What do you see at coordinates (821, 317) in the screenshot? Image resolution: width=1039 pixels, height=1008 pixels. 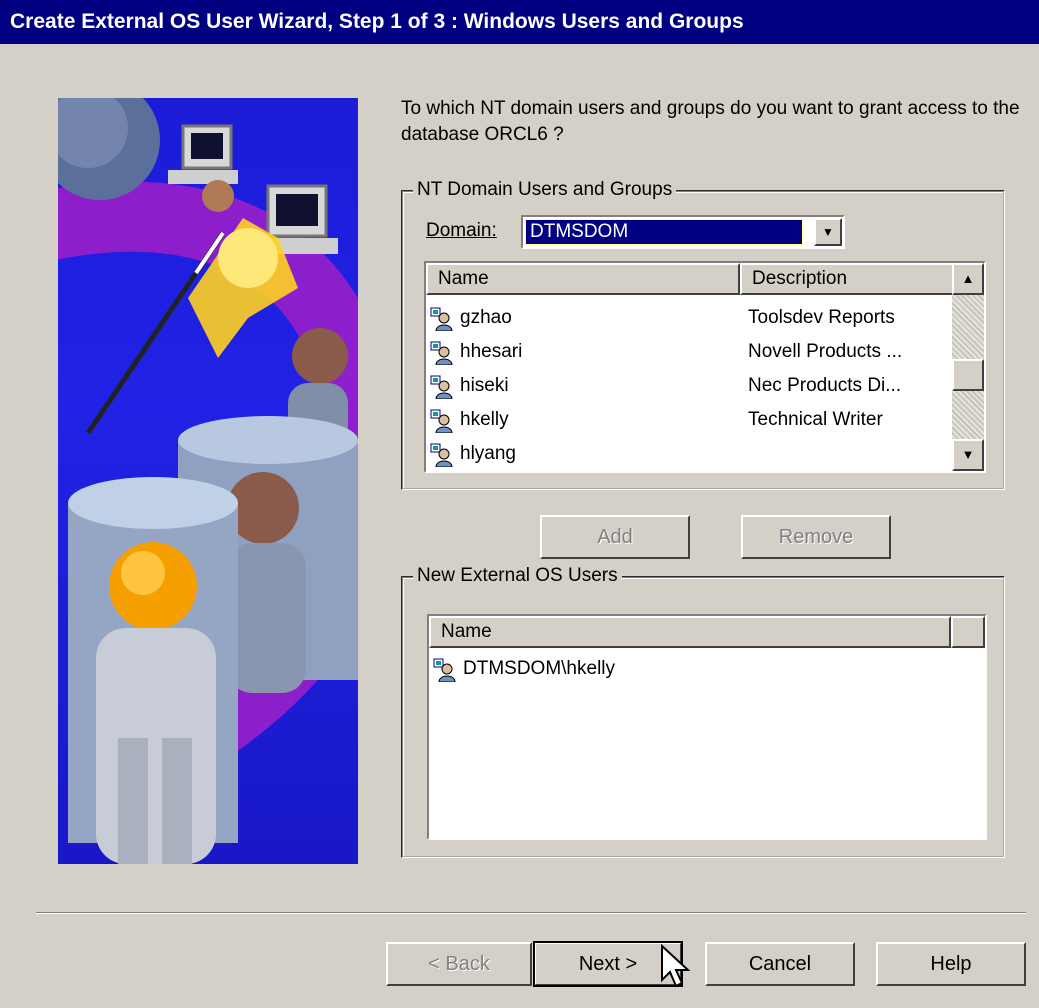 I see `user-description: Toolsdev Reports` at bounding box center [821, 317].